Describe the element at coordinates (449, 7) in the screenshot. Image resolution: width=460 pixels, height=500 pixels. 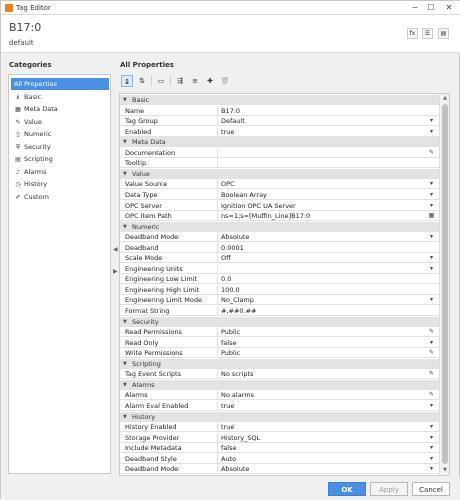
I see `close-button: ✕` at that location.